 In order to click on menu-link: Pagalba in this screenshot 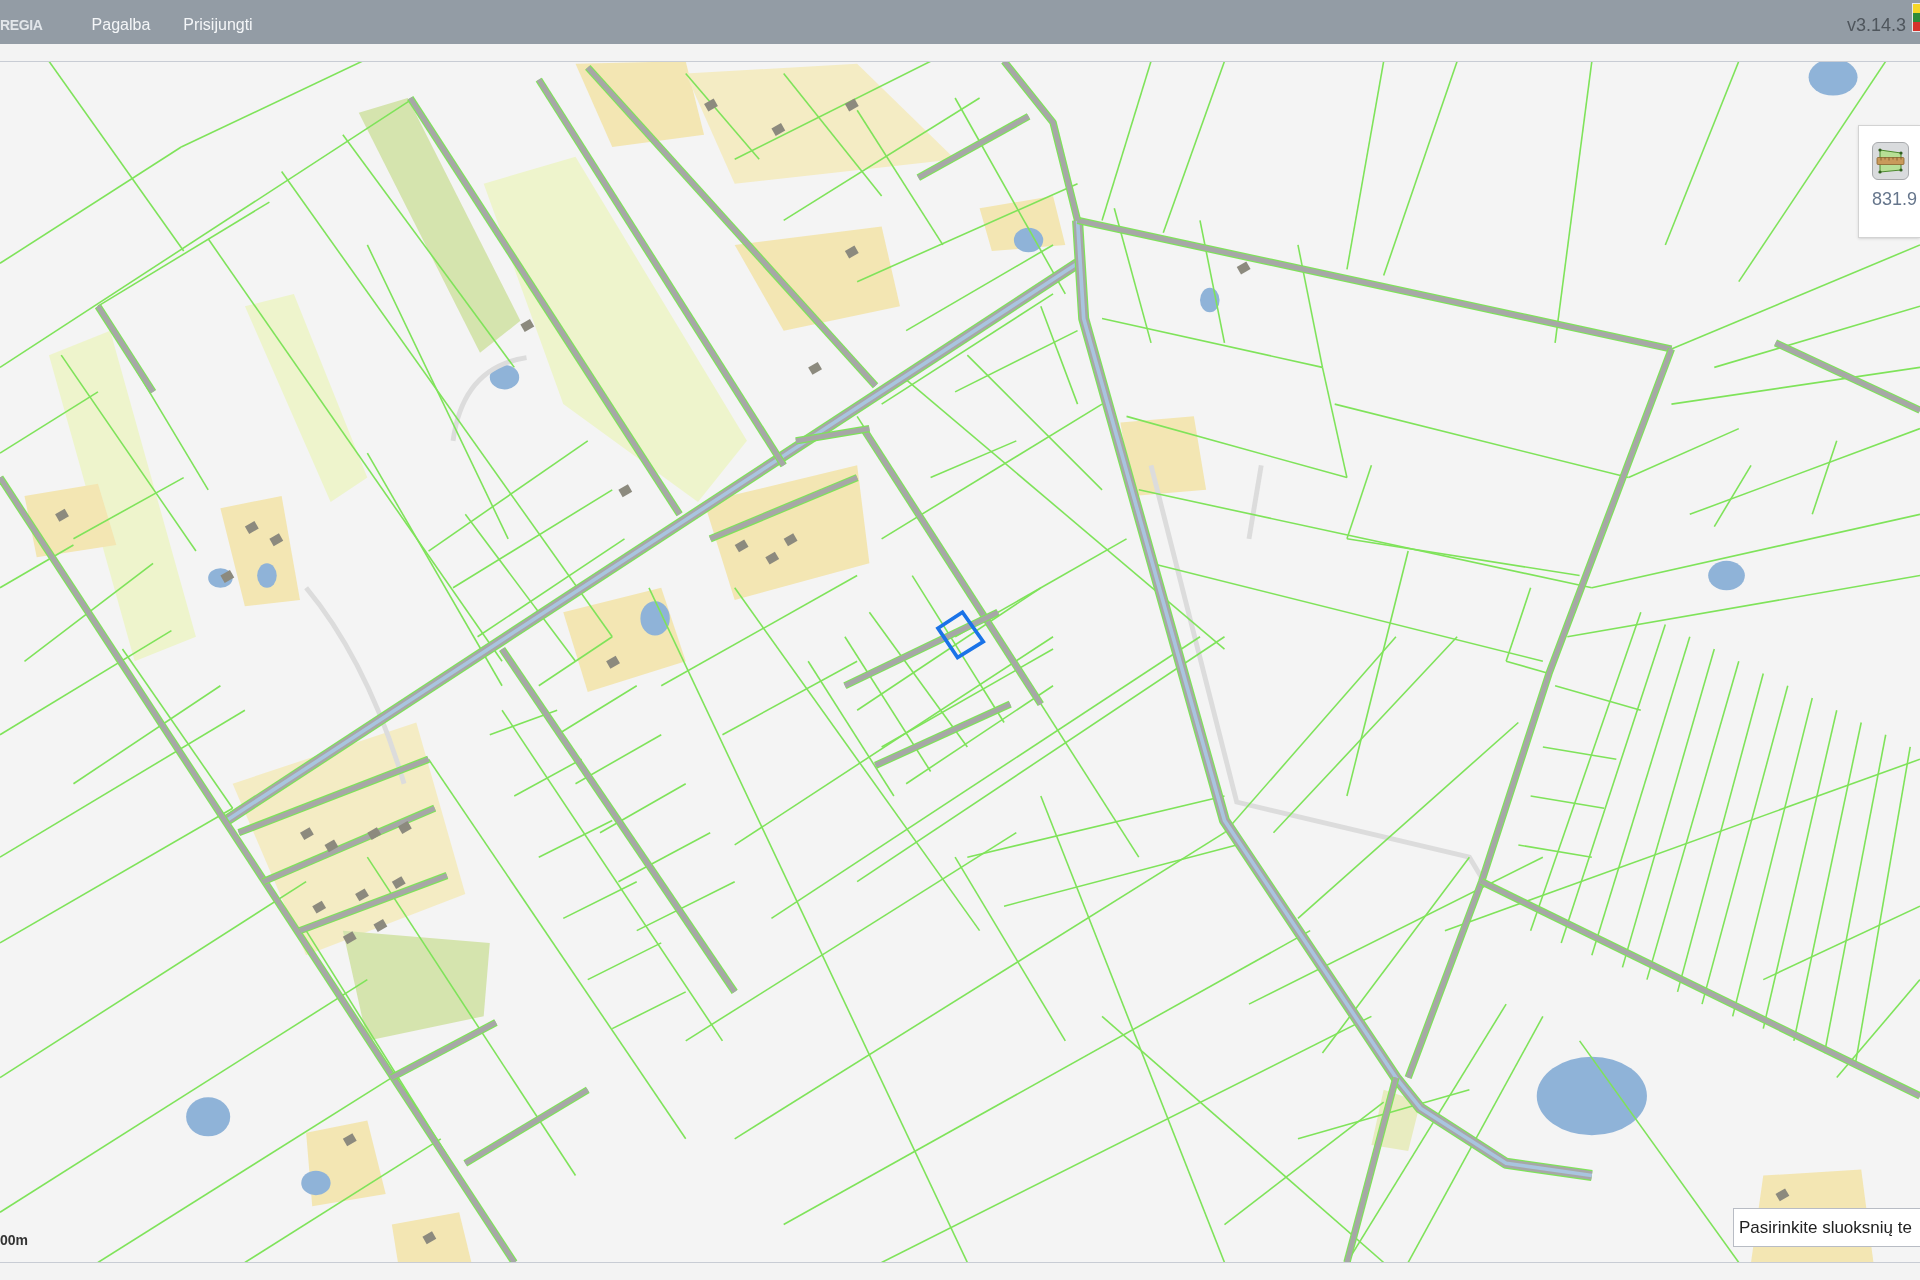, I will do `click(121, 25)`.